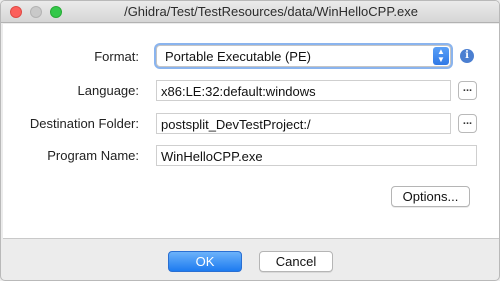  What do you see at coordinates (212, 156) in the screenshot?
I see `program-name-value: WinHelloCPP.exe` at bounding box center [212, 156].